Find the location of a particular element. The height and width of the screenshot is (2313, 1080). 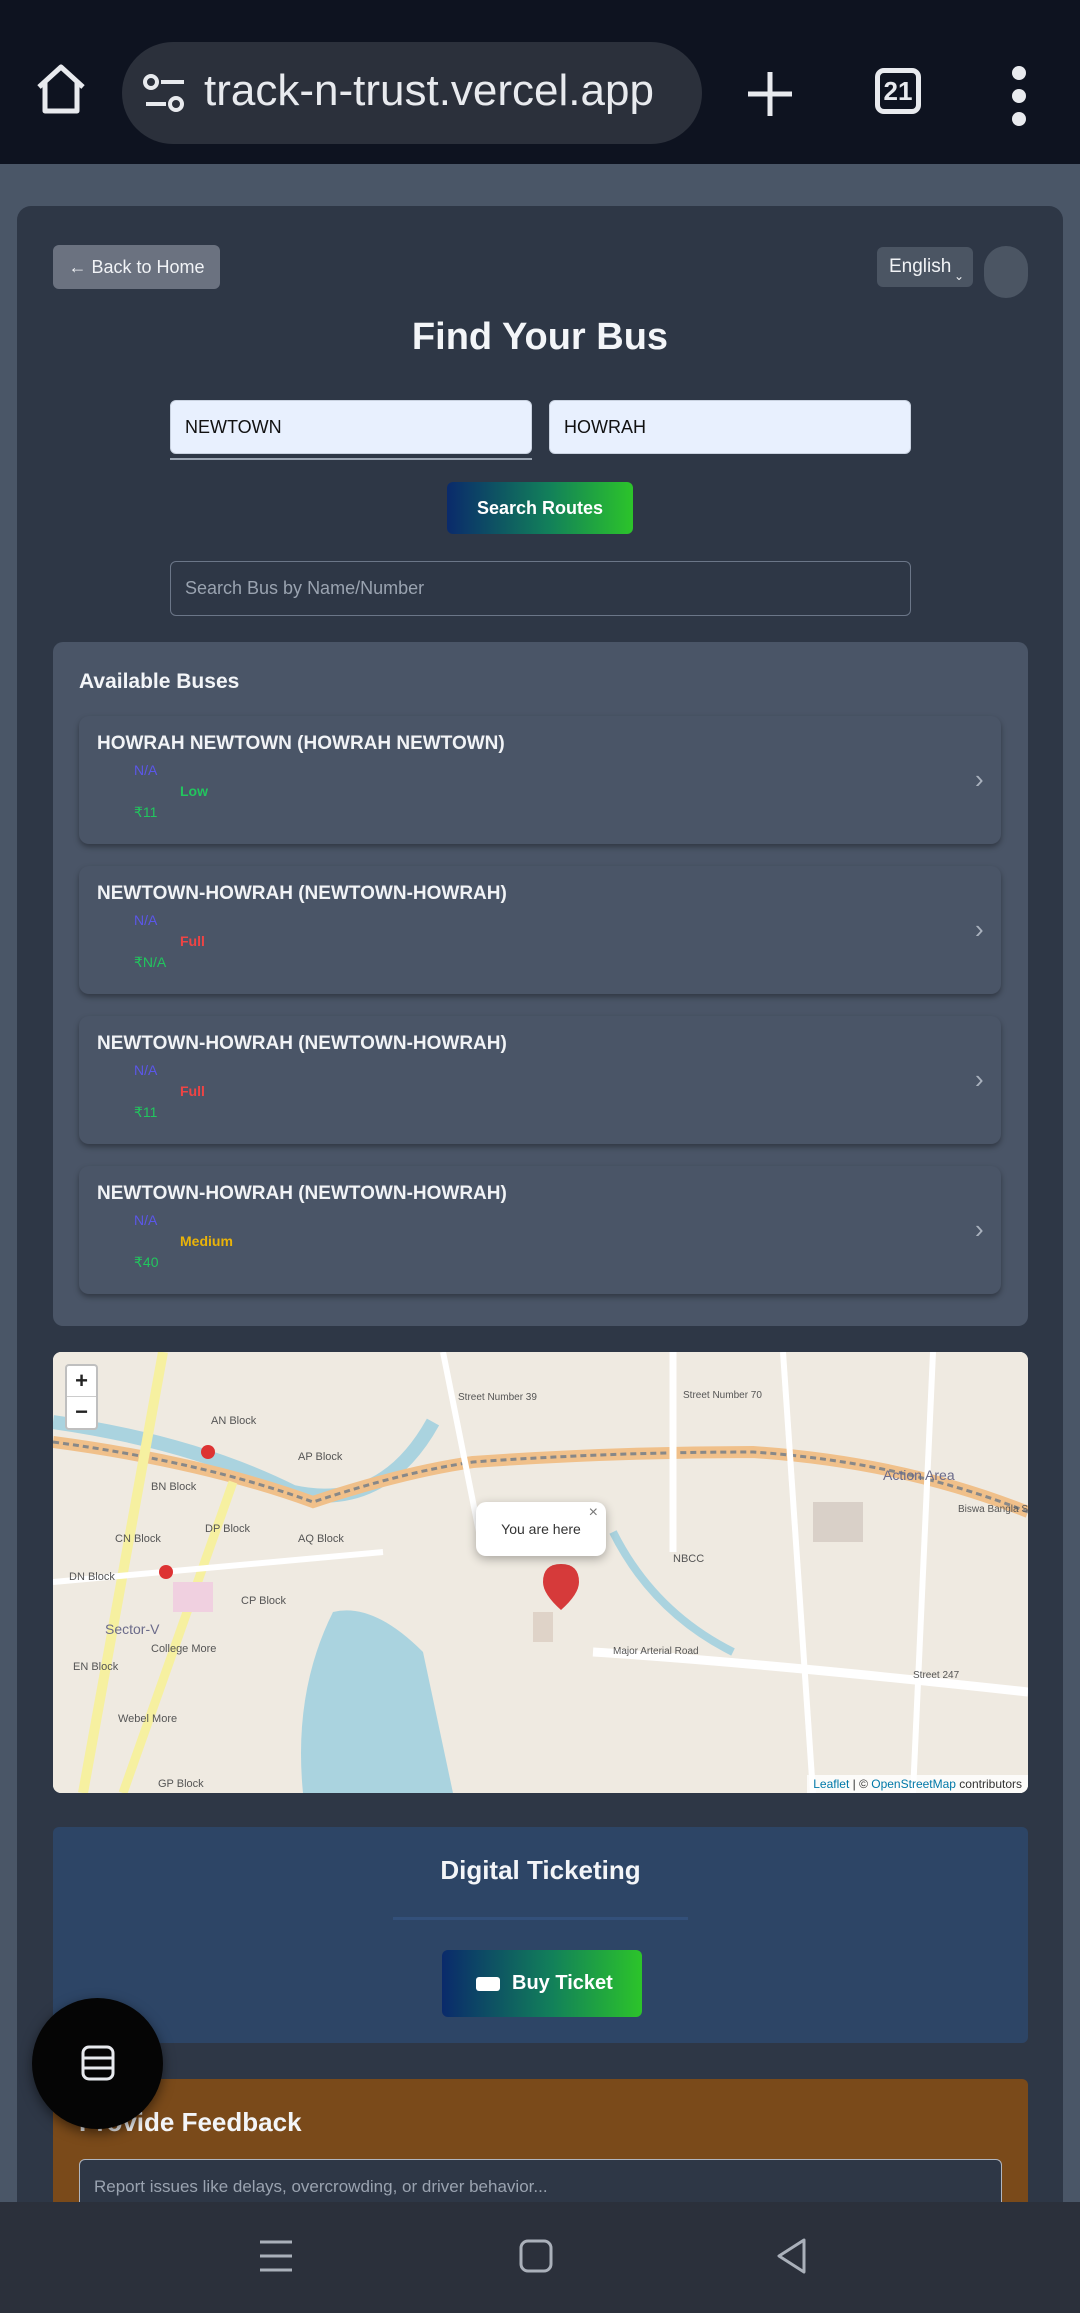

popup-text: You are here is located at coordinates (541, 1529).